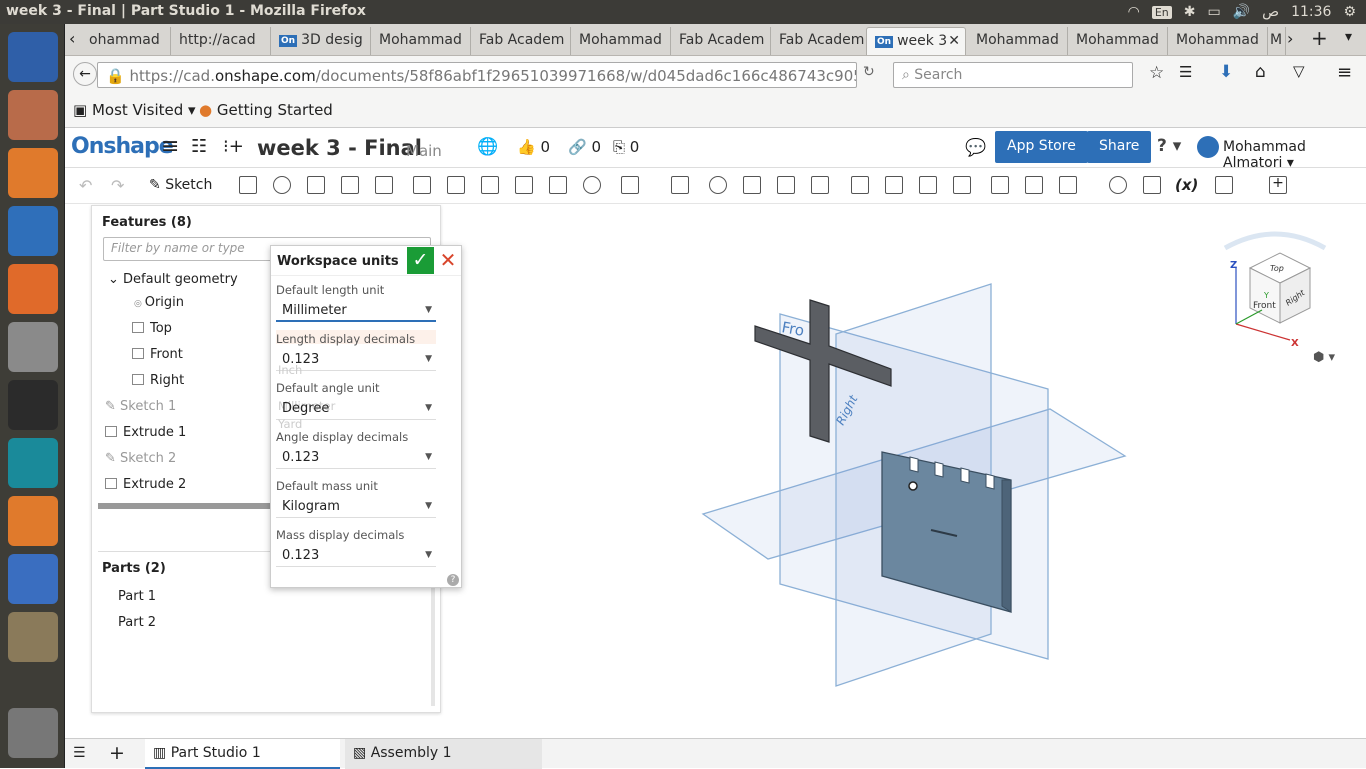 The height and width of the screenshot is (769, 1366). What do you see at coordinates (954, 41) in the screenshot?
I see `close-tab-icon: ✕` at bounding box center [954, 41].